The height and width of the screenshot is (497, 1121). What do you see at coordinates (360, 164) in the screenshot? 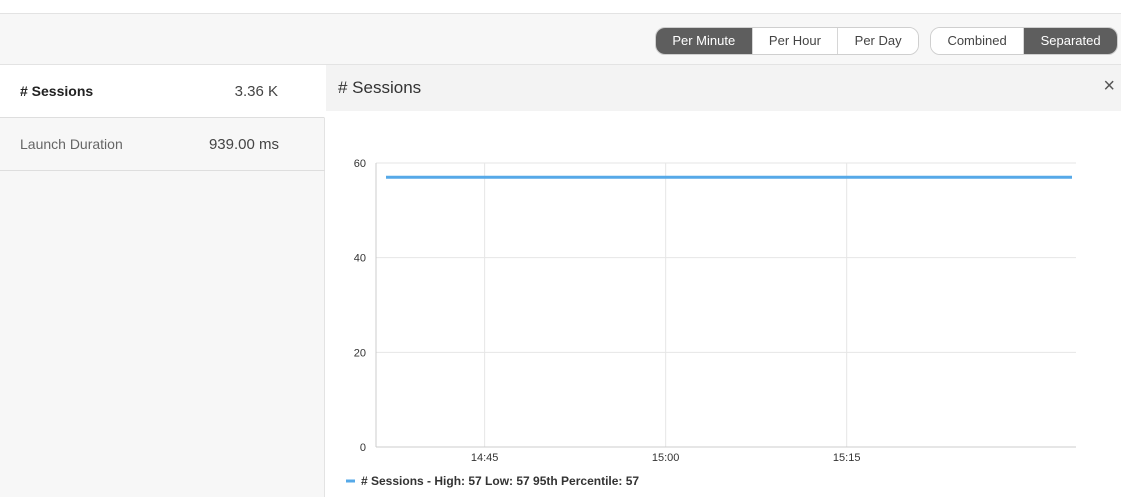
I see `y-tick-label: 60` at bounding box center [360, 164].